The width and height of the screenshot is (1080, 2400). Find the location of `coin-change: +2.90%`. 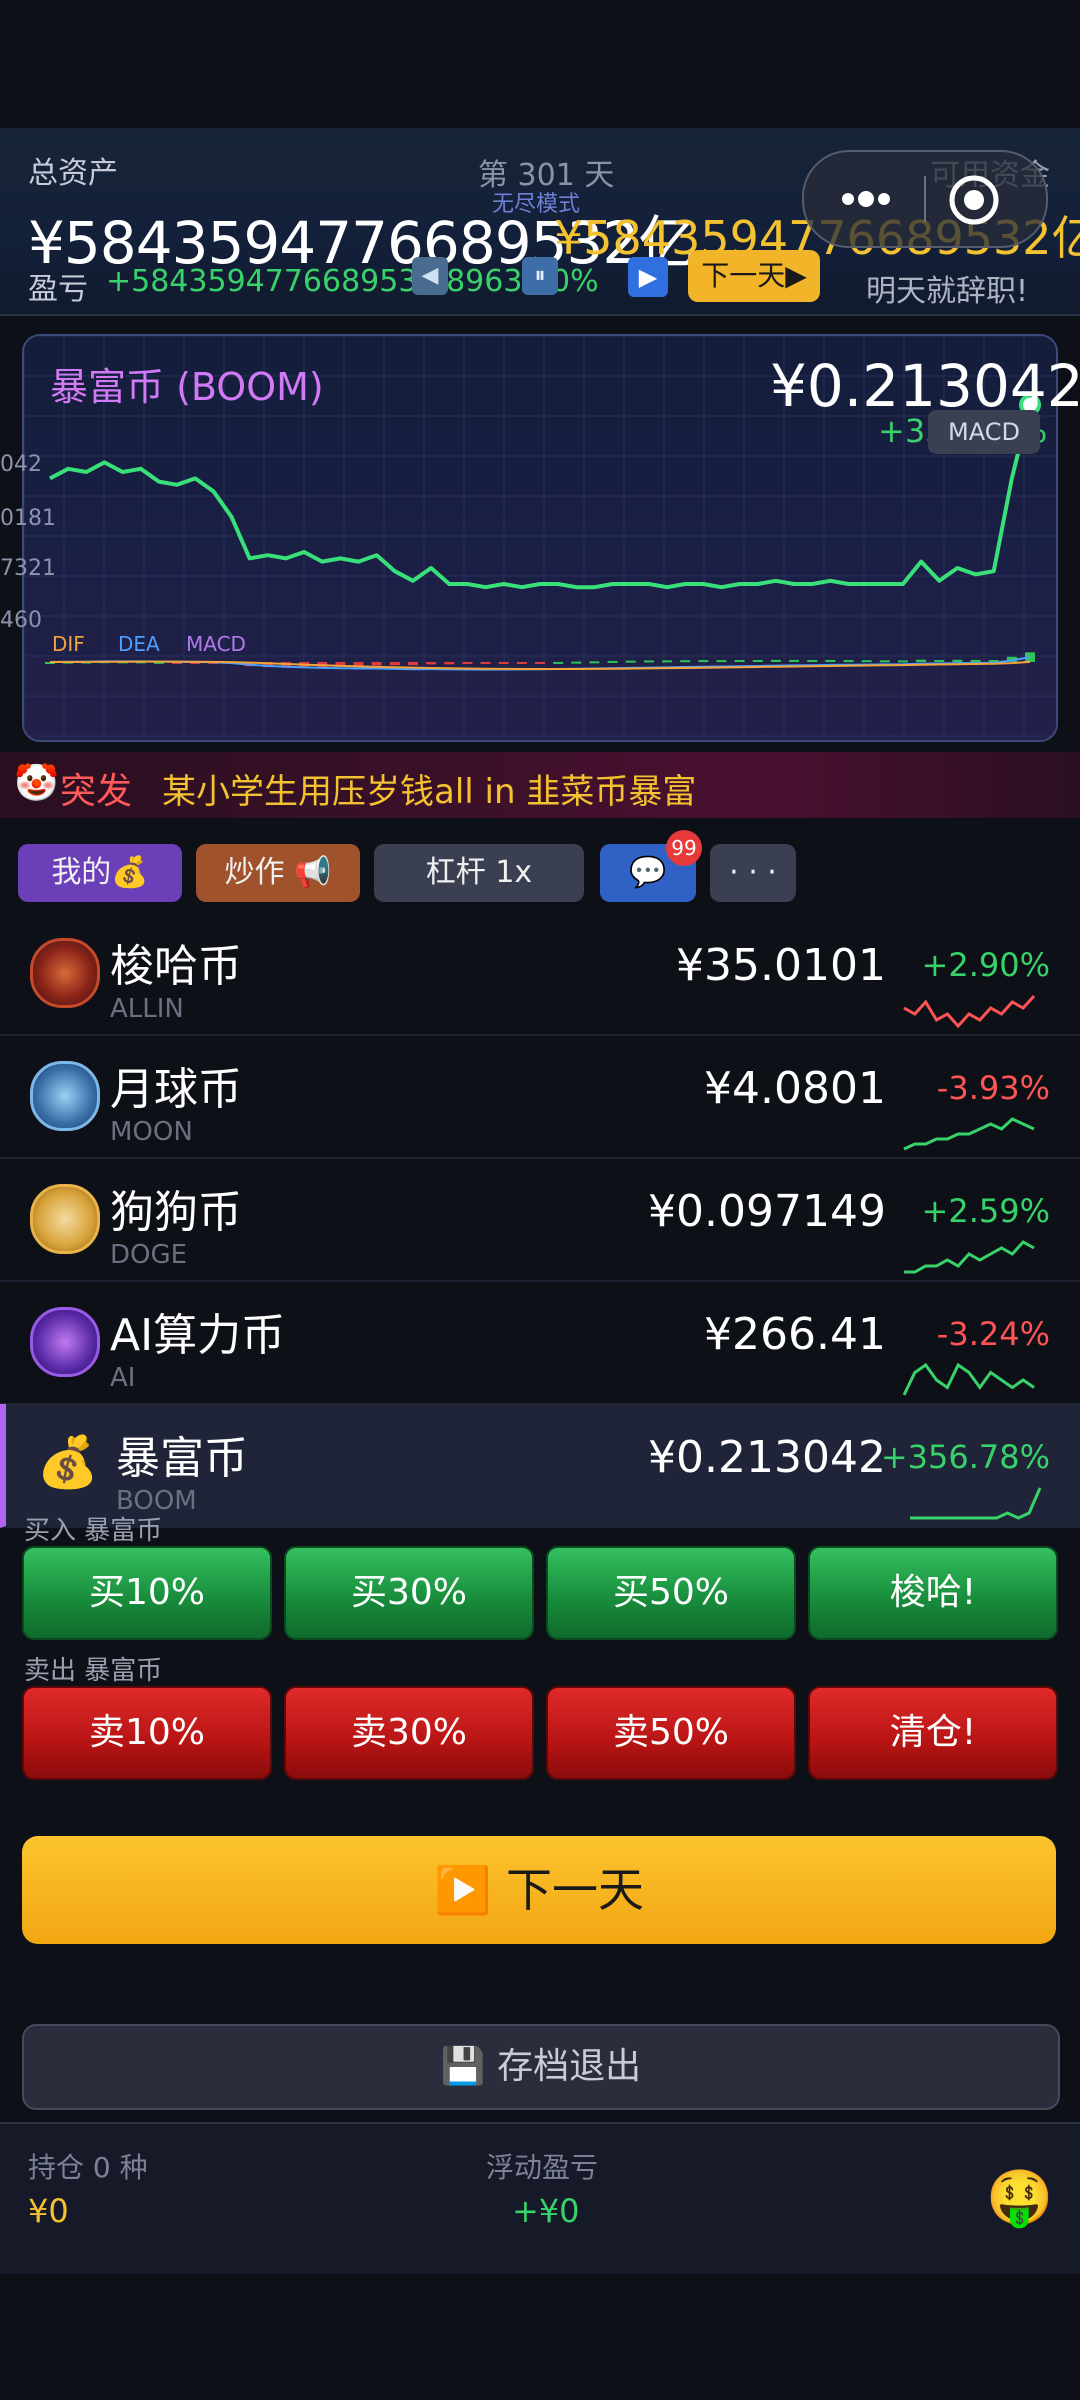

coin-change: +2.90% is located at coordinates (985, 965).